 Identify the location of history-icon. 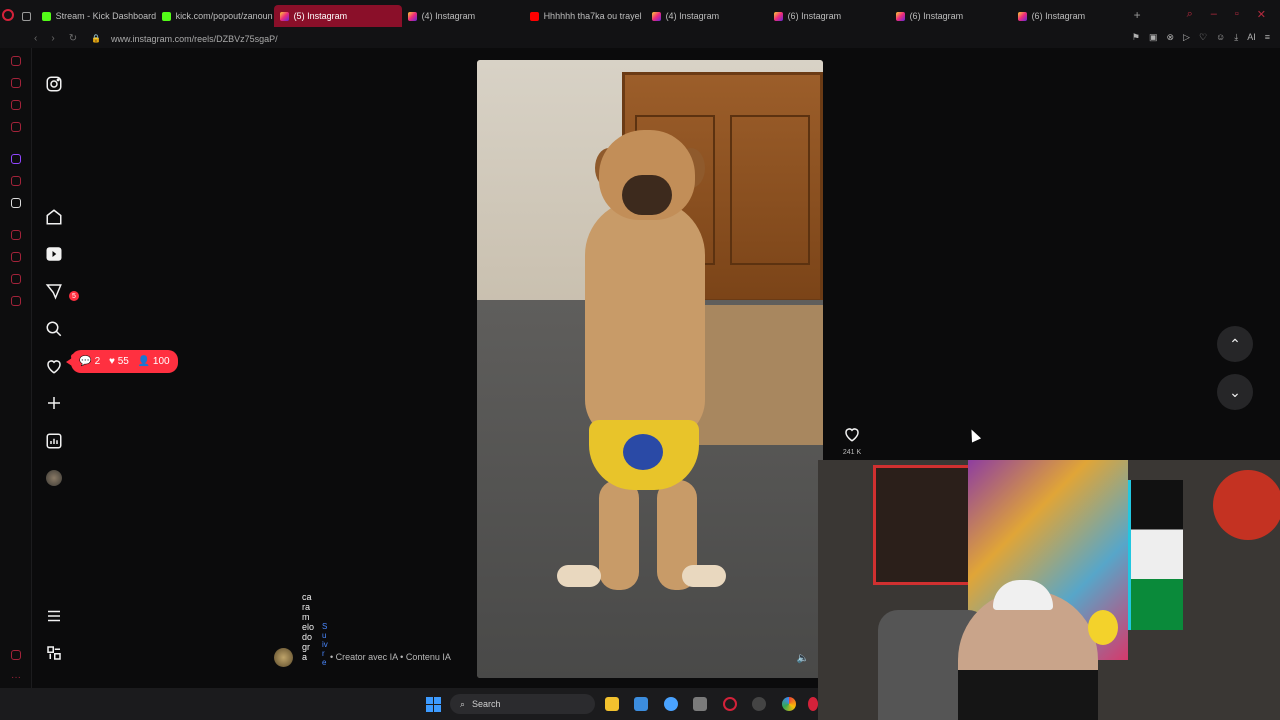
(16, 61).